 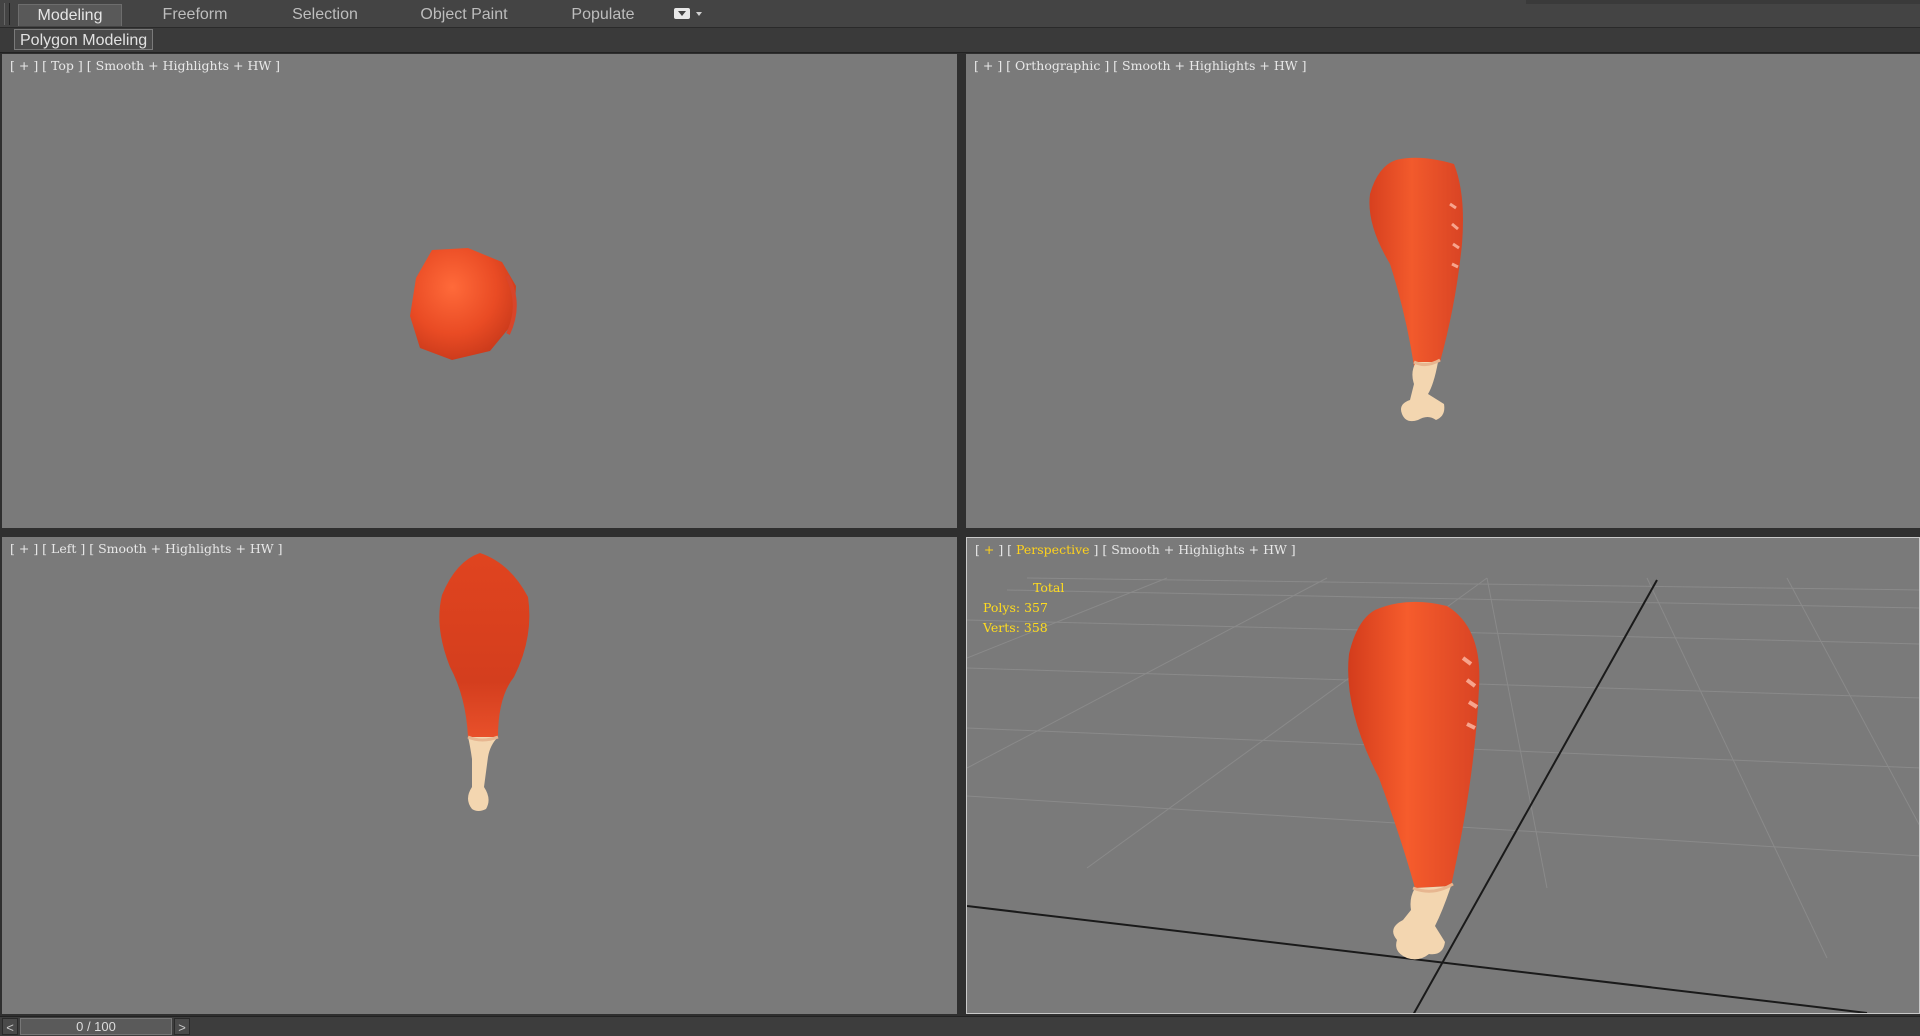 What do you see at coordinates (691, 14) in the screenshot?
I see `ribbon-minimize-toggle-icon` at bounding box center [691, 14].